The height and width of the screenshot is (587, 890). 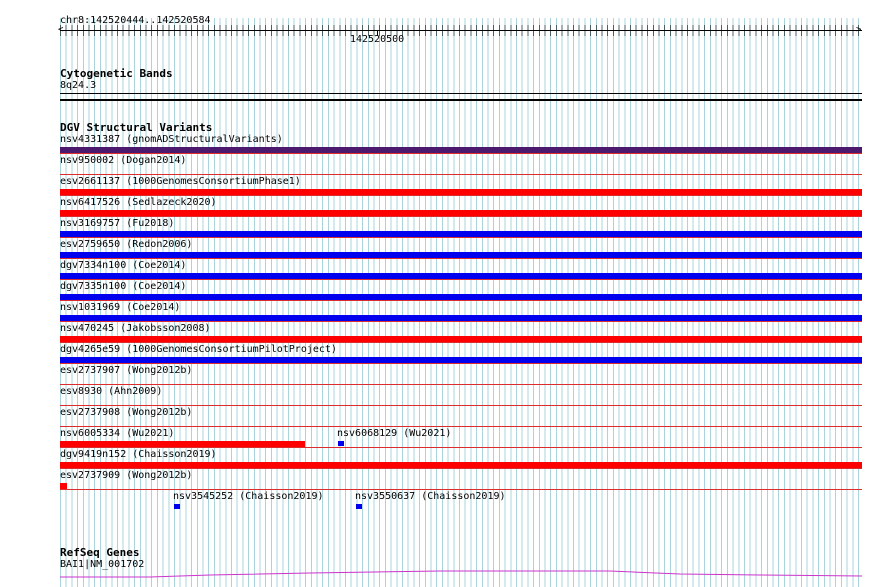 What do you see at coordinates (136, 127) in the screenshot?
I see `dgv-track-title: DGV Structural Variants` at bounding box center [136, 127].